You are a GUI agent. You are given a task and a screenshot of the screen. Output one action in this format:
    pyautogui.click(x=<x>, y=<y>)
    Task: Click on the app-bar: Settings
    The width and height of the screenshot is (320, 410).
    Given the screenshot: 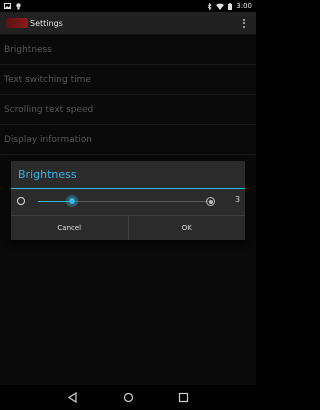 What is the action you would take?
    pyautogui.click(x=128, y=23)
    